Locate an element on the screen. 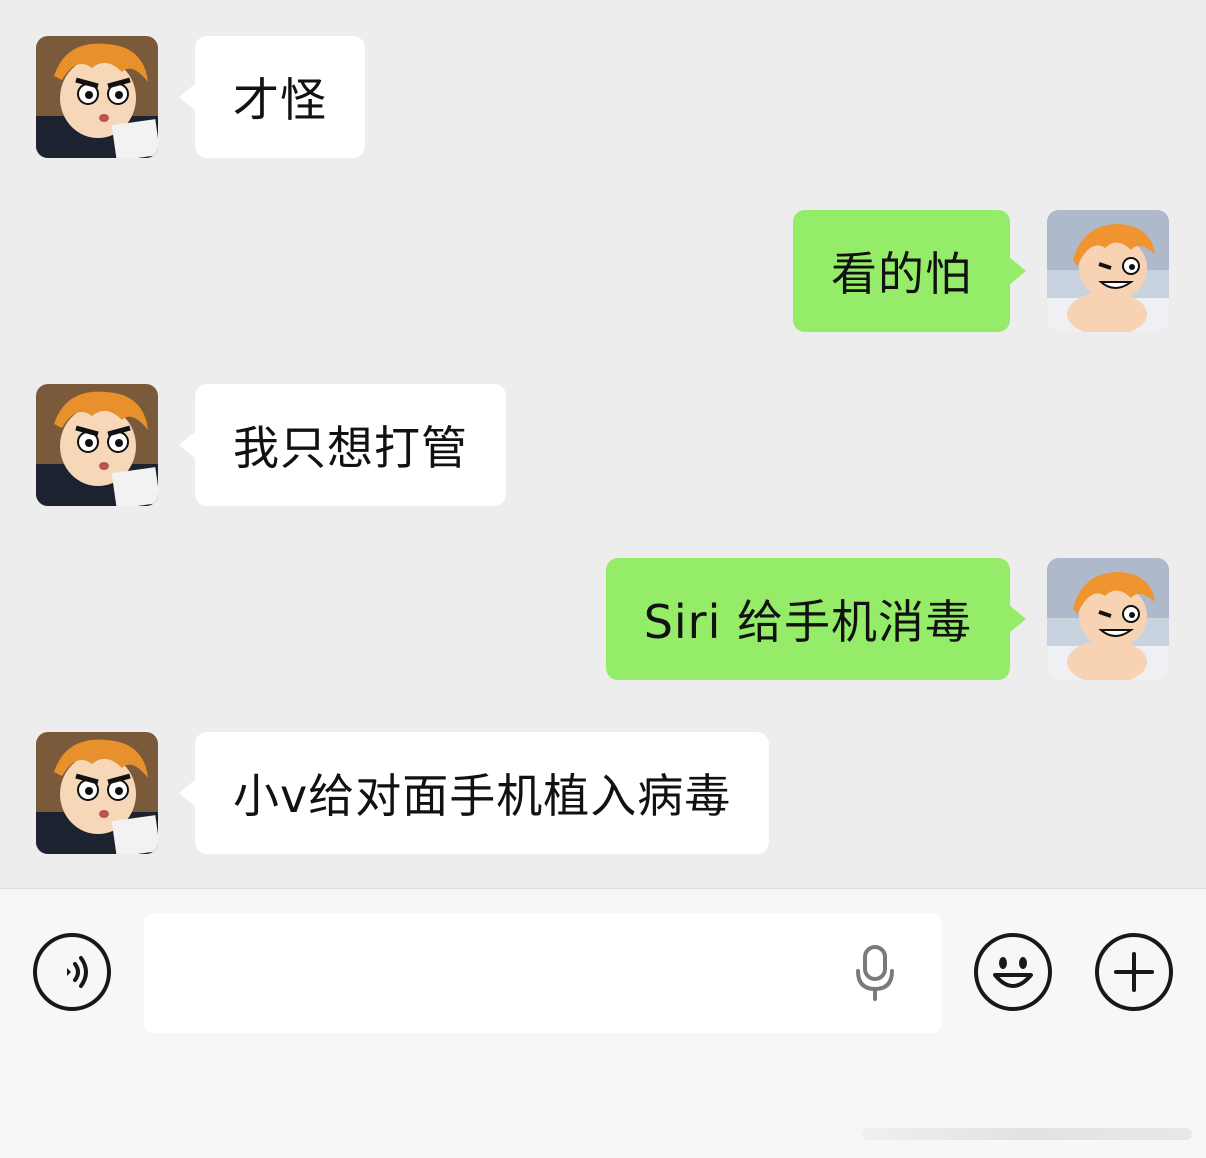  voice-mode-button is located at coordinates (72, 972).